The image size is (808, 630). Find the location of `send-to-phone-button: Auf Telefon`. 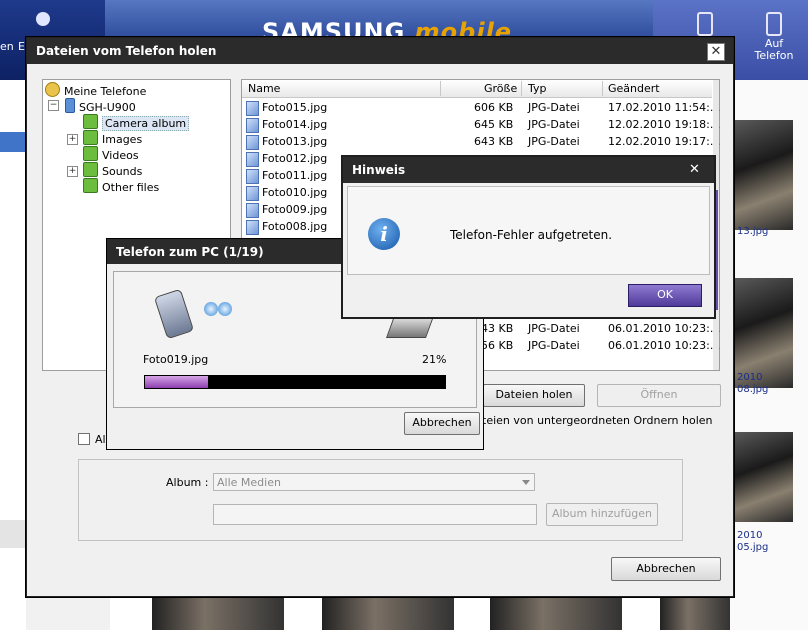

send-to-phone-button: Auf Telefon is located at coordinates (774, 37).